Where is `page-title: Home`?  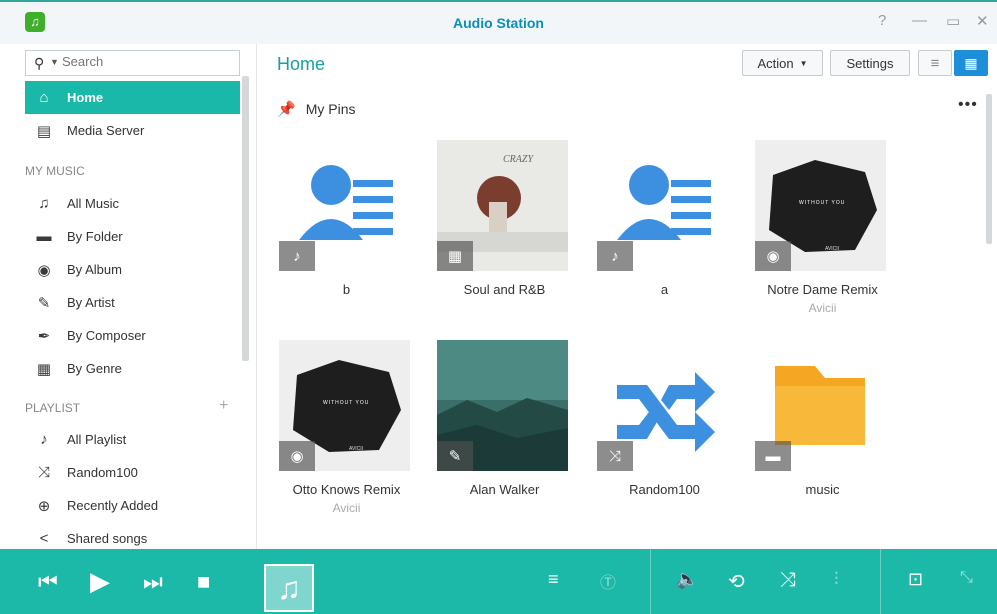 page-title: Home is located at coordinates (301, 64).